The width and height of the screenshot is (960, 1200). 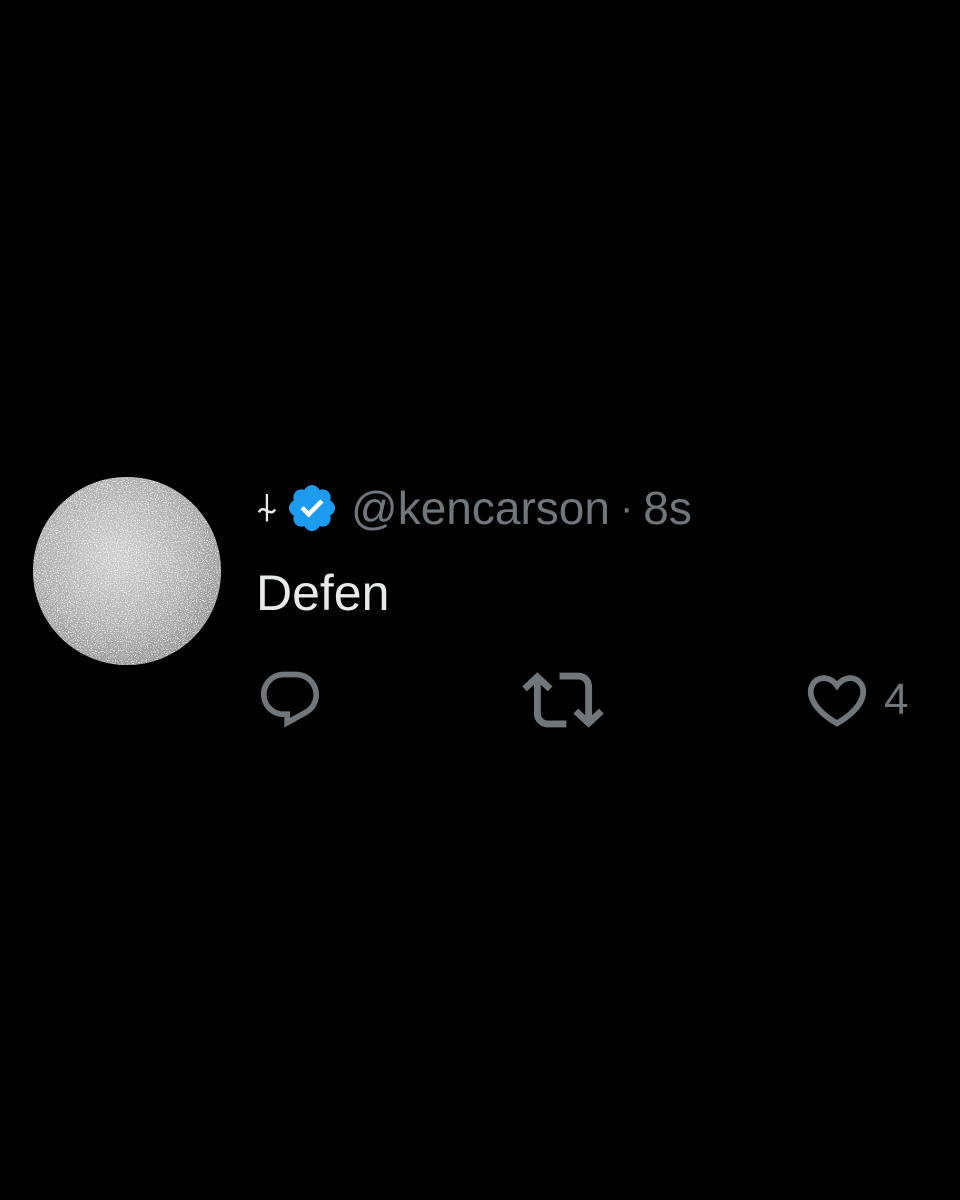 I want to click on verified-badge-icon, so click(x=312, y=508).